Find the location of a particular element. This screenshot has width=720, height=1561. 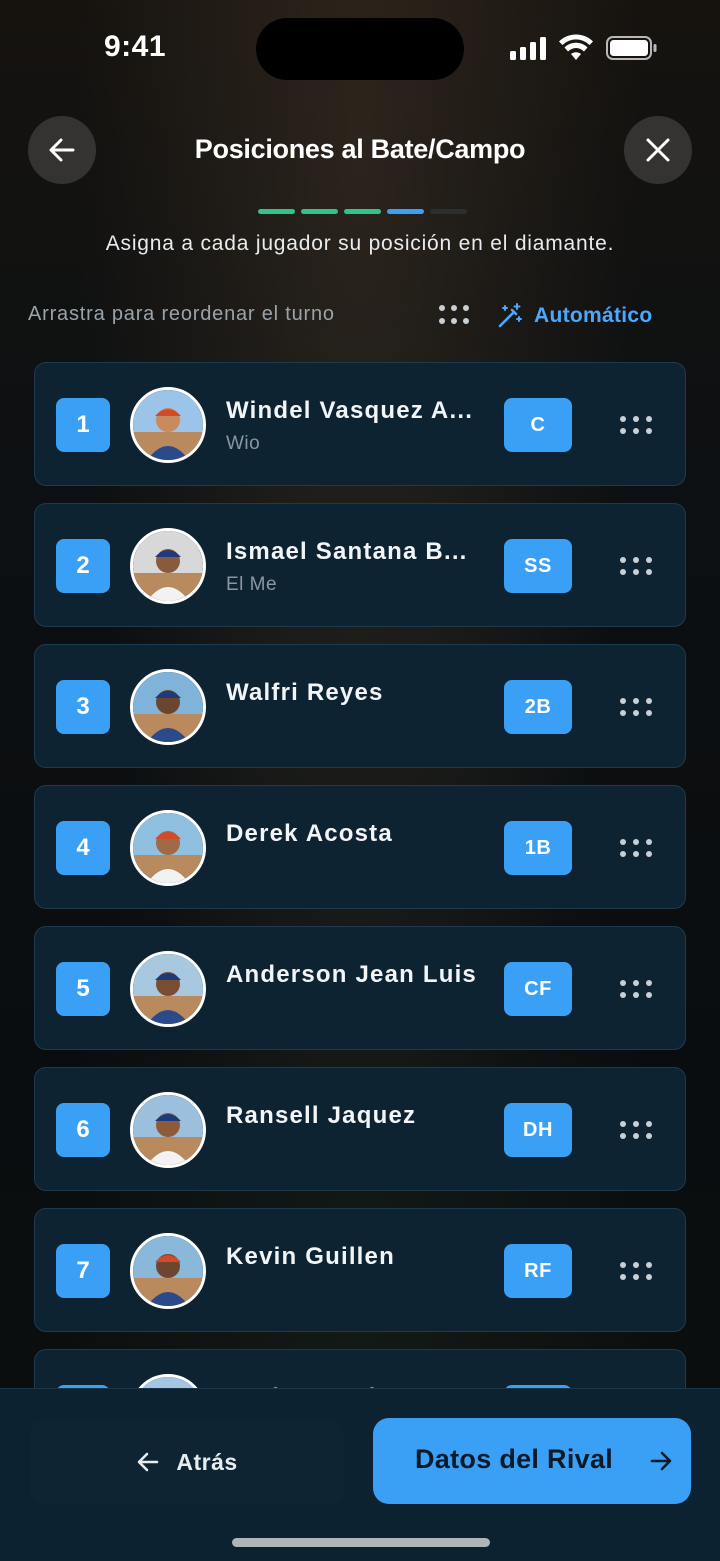

player-nickname: Wio is located at coordinates (243, 443).